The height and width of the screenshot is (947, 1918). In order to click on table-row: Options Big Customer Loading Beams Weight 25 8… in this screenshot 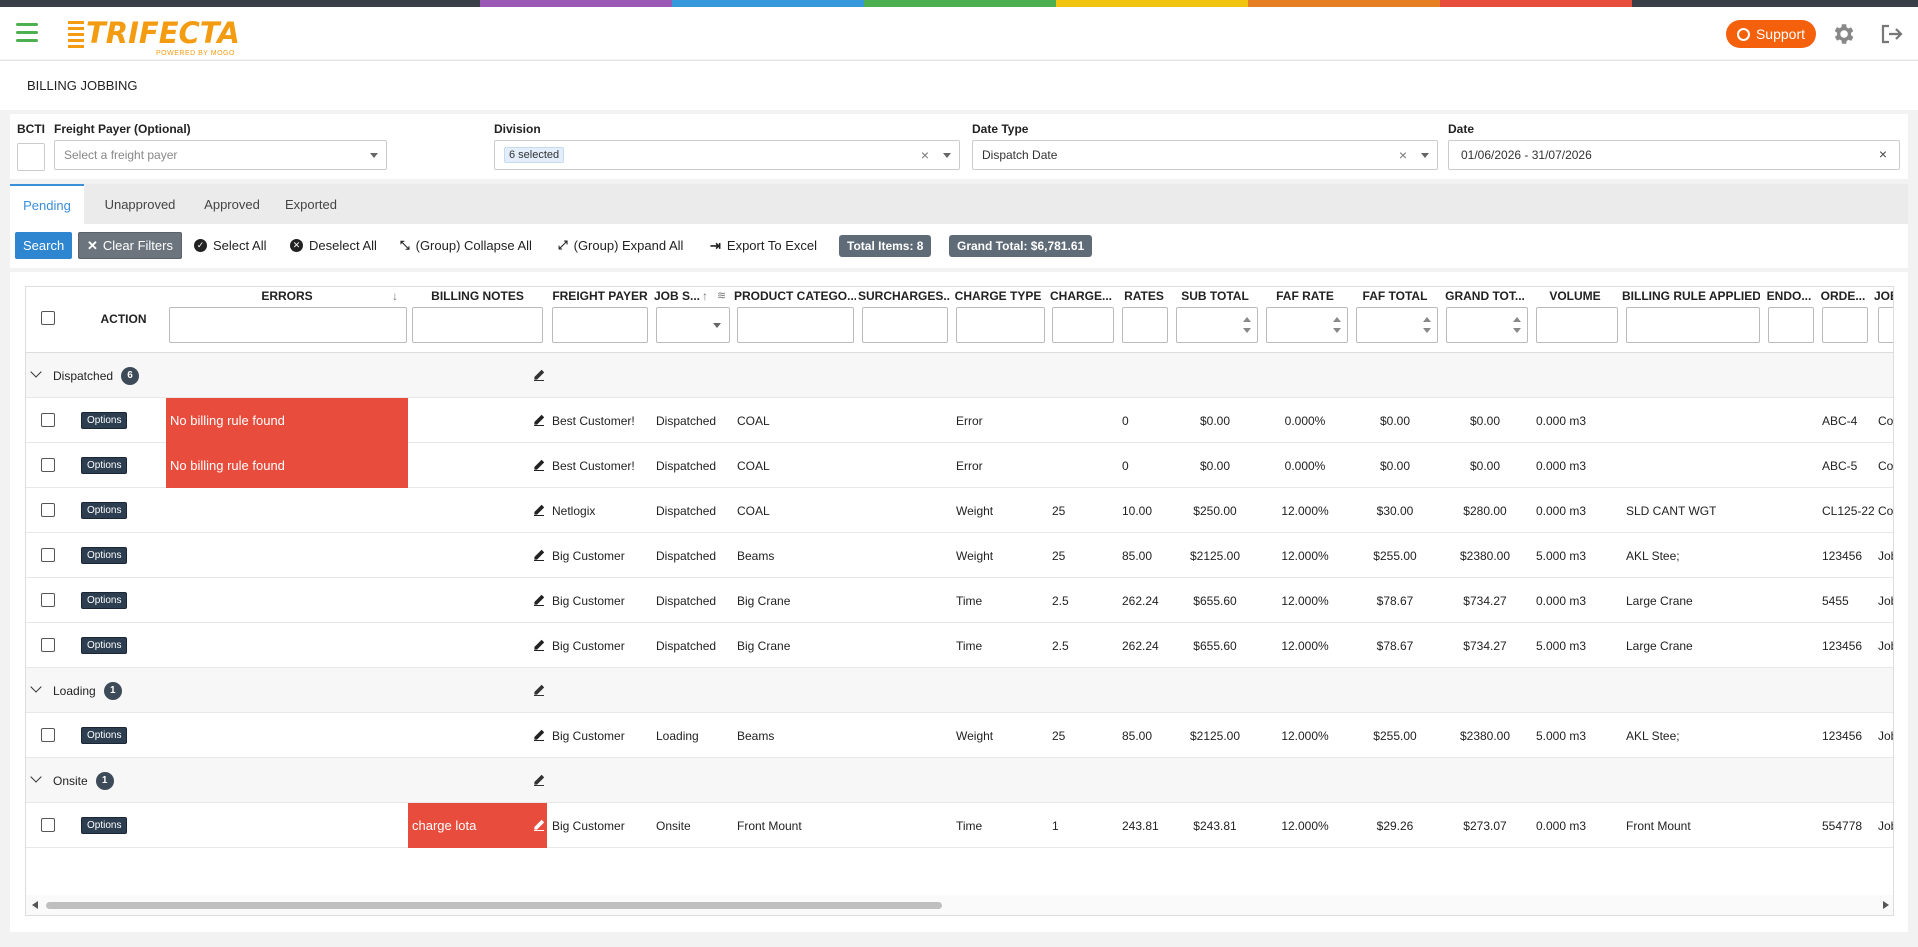, I will do `click(959, 735)`.